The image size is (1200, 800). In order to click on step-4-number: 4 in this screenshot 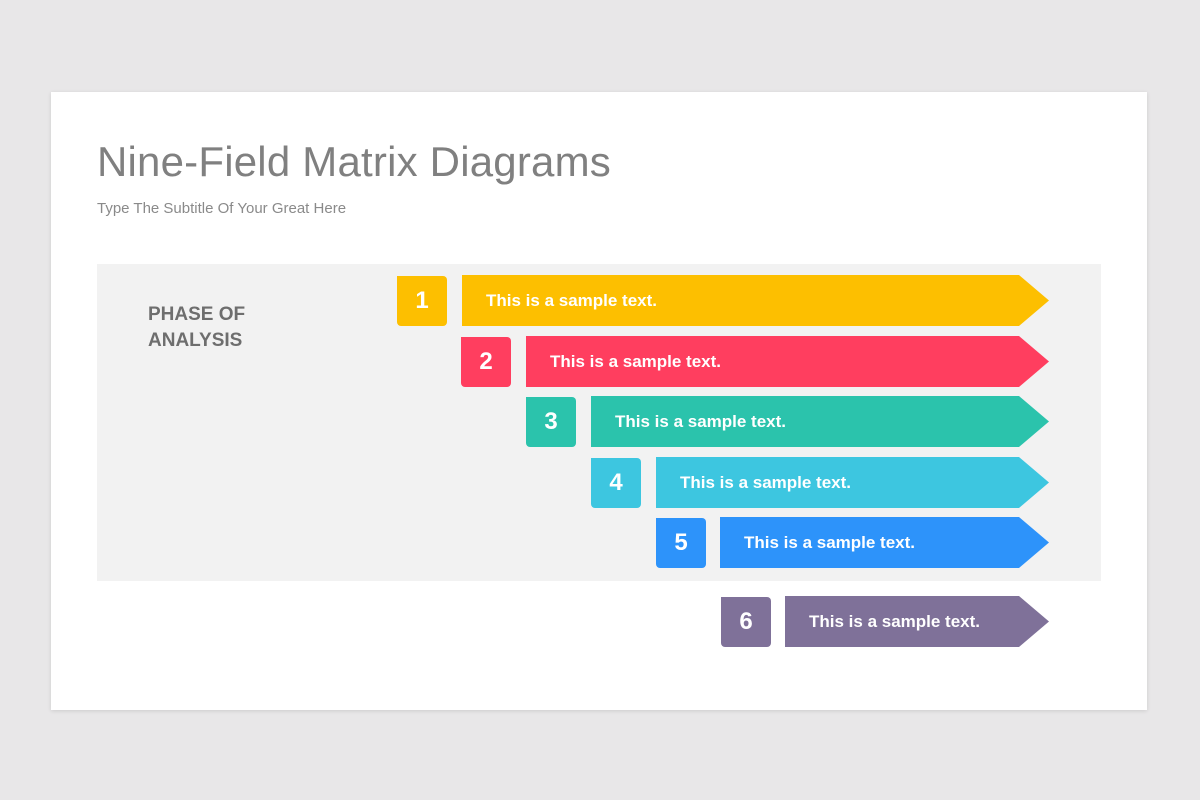, I will do `click(616, 483)`.